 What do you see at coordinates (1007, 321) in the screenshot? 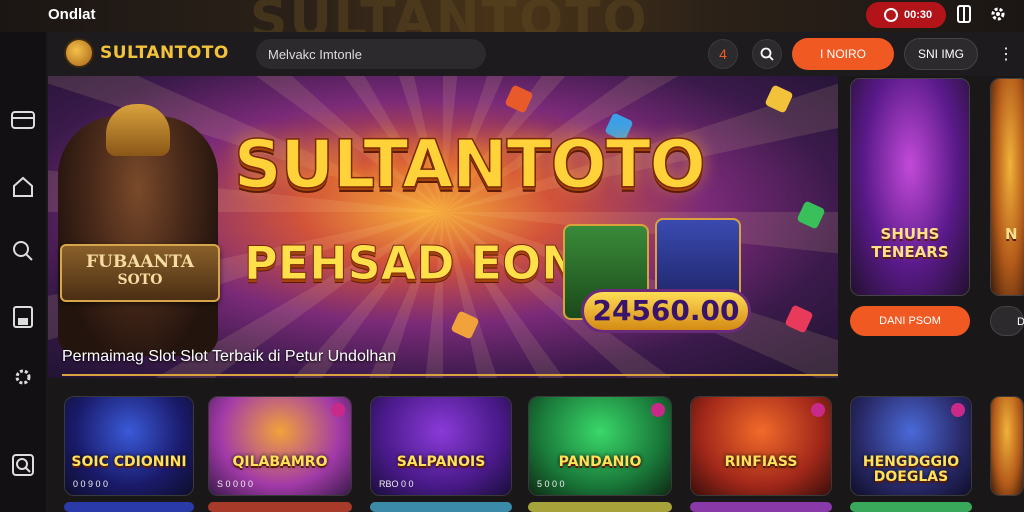
I see `side-card-button: D` at bounding box center [1007, 321].